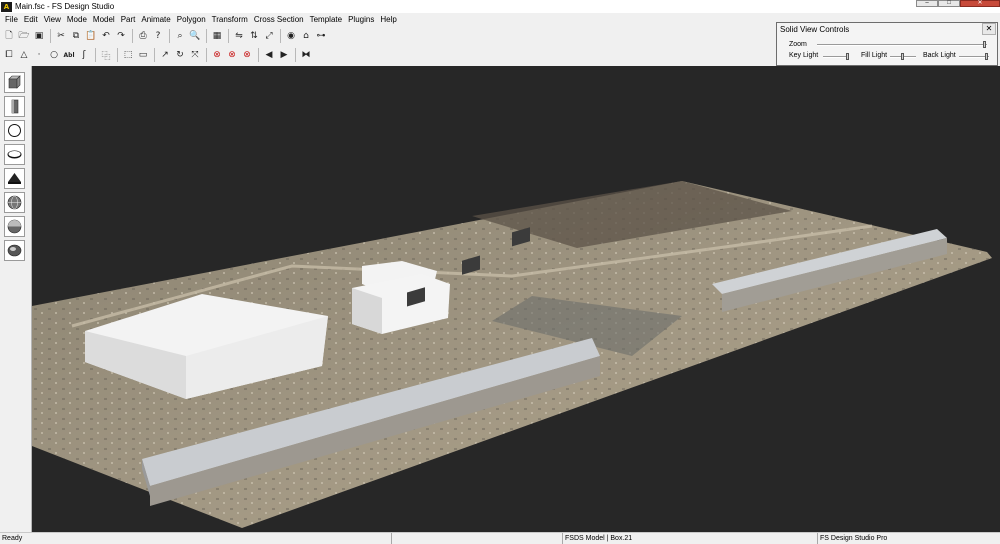 The image size is (1000, 544). What do you see at coordinates (232, 19) in the screenshot?
I see `menu-transform: Transform` at bounding box center [232, 19].